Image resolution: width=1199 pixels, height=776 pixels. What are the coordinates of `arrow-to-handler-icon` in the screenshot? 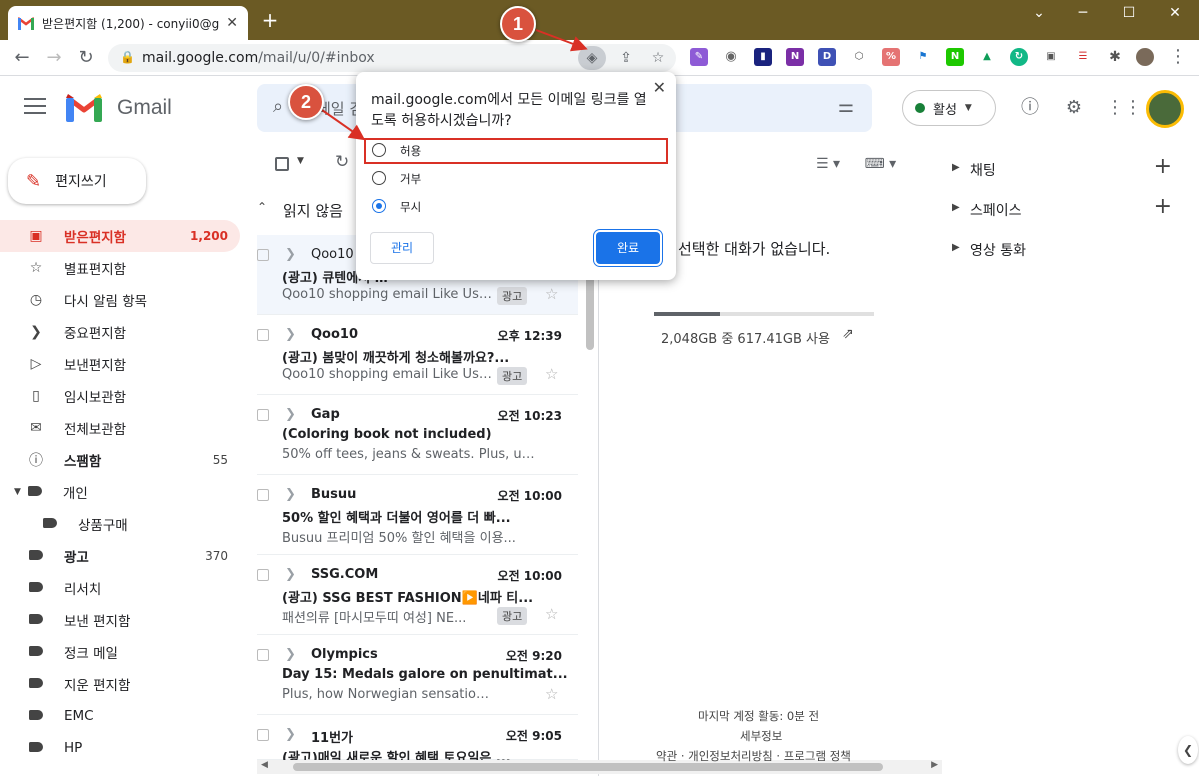 It's located at (561, 40).